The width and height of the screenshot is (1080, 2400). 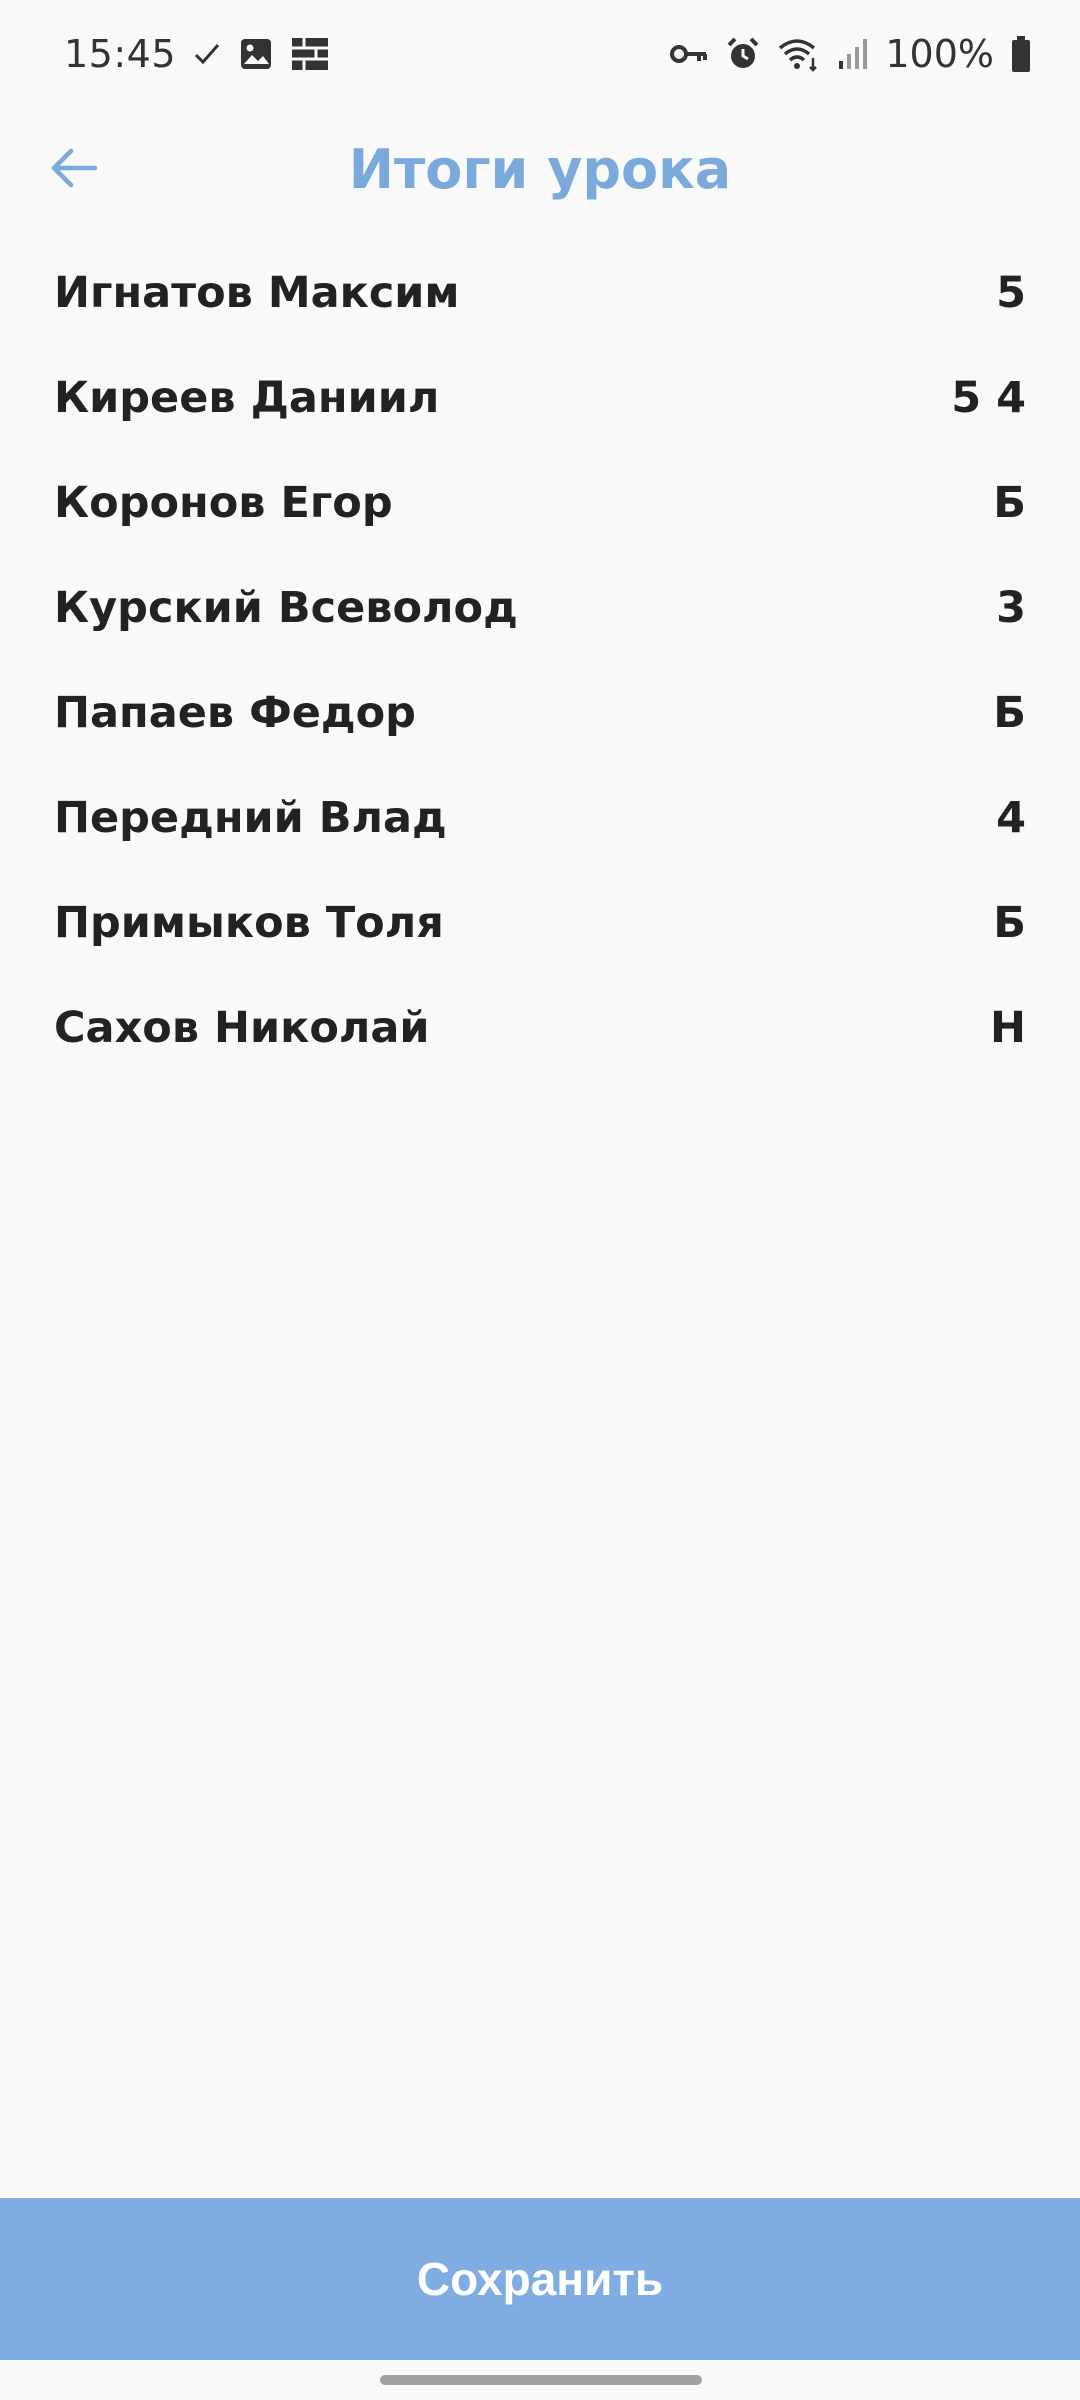 What do you see at coordinates (540, 169) in the screenshot?
I see `page-title: Итоги урока` at bounding box center [540, 169].